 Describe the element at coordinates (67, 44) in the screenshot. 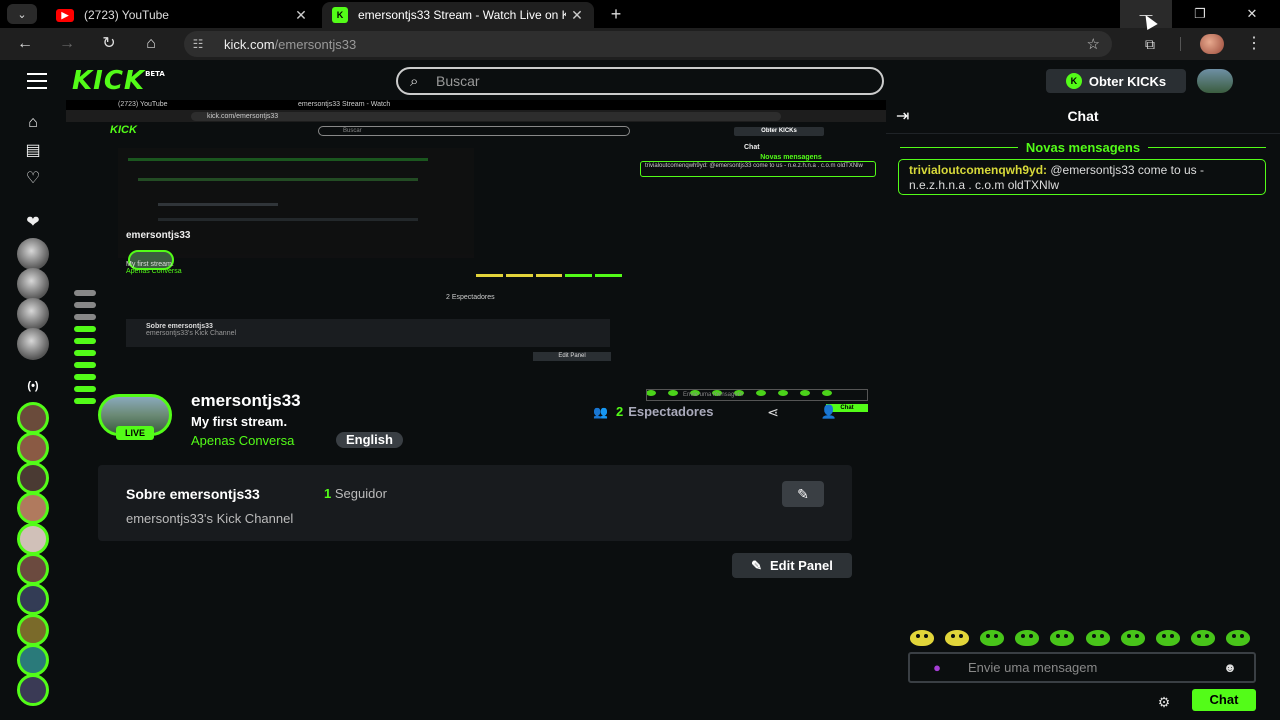

I see `forward-icon: →` at that location.